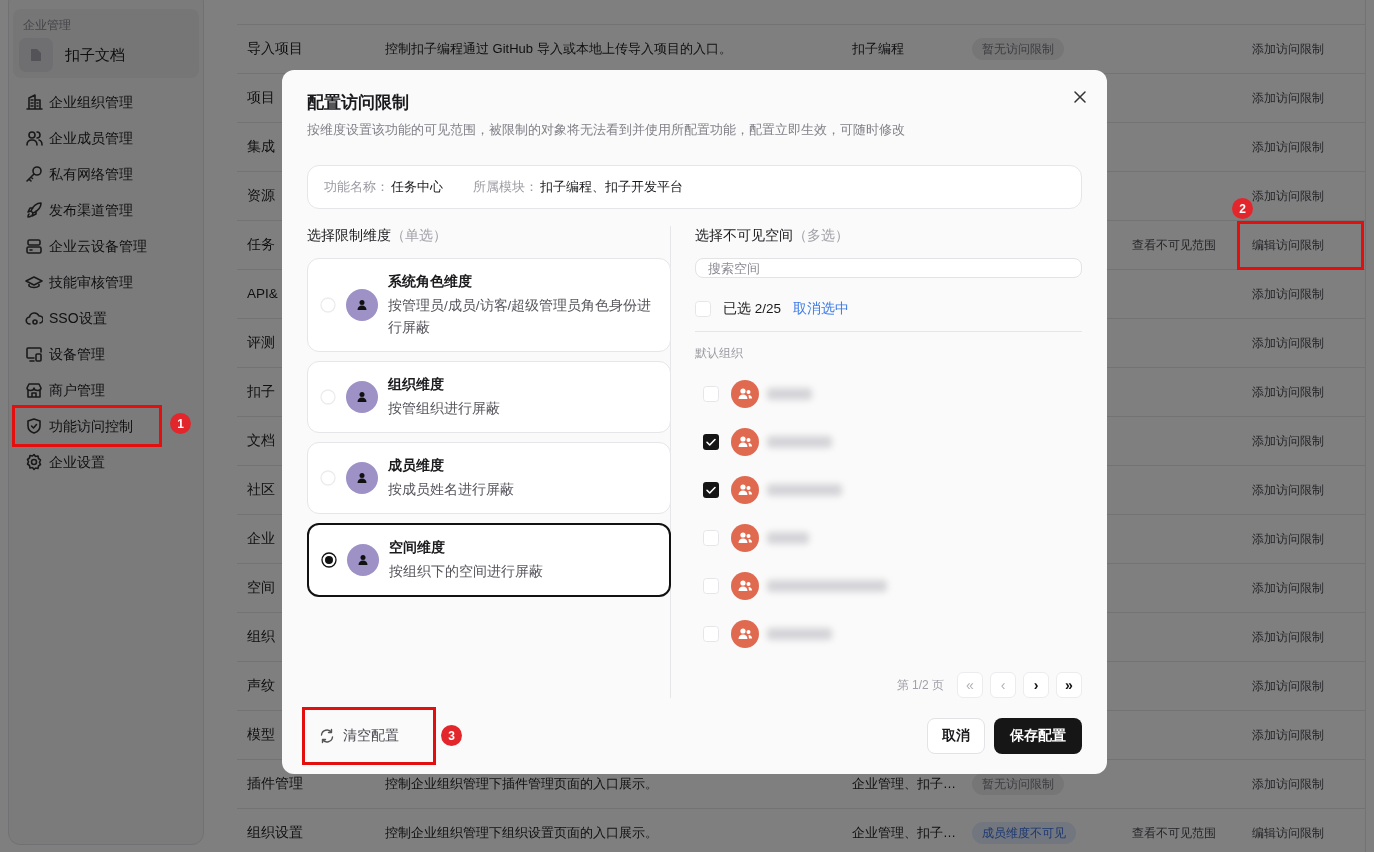 This screenshot has height=852, width=1374. What do you see at coordinates (34, 102) in the screenshot?
I see `building-icon` at bounding box center [34, 102].